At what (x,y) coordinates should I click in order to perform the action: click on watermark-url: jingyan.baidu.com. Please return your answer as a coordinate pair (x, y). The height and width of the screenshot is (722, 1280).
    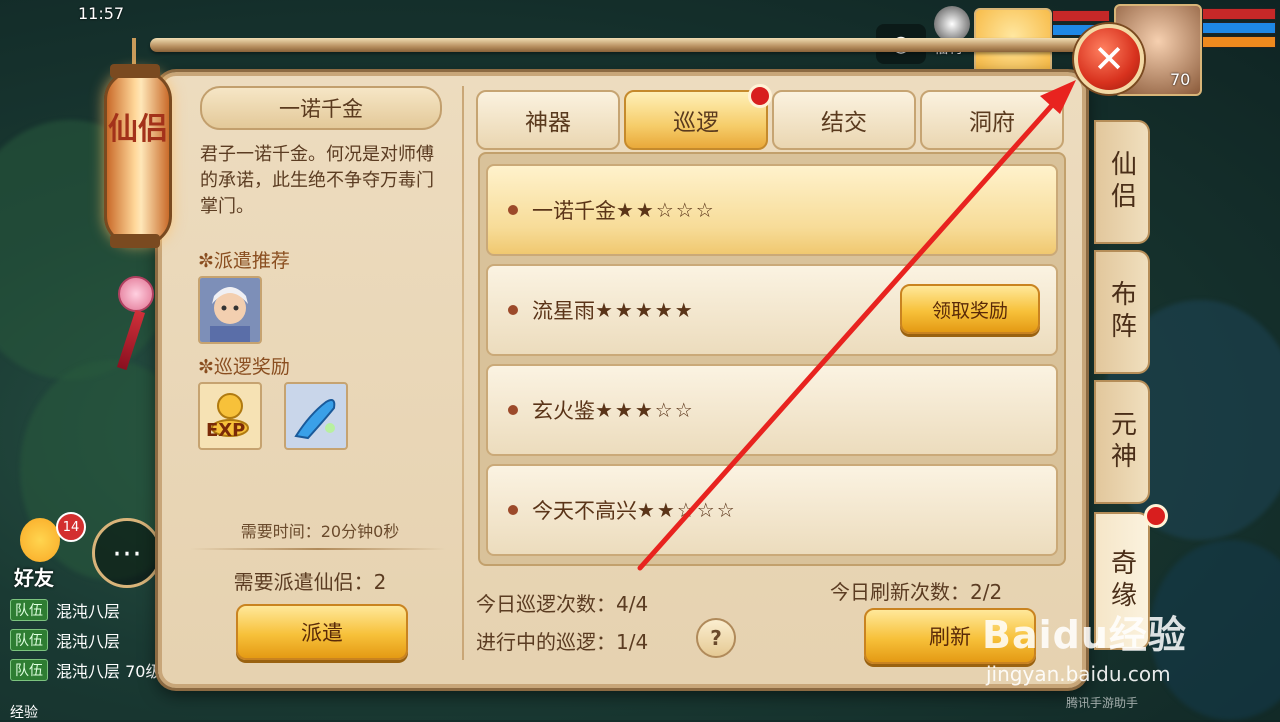
    Looking at the image, I should click on (1078, 674).